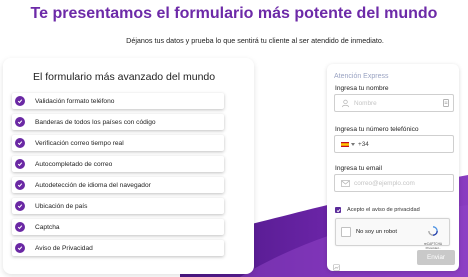 This screenshot has width=468, height=277. I want to click on phone-label: Ingresa tu número telefónico, so click(377, 129).